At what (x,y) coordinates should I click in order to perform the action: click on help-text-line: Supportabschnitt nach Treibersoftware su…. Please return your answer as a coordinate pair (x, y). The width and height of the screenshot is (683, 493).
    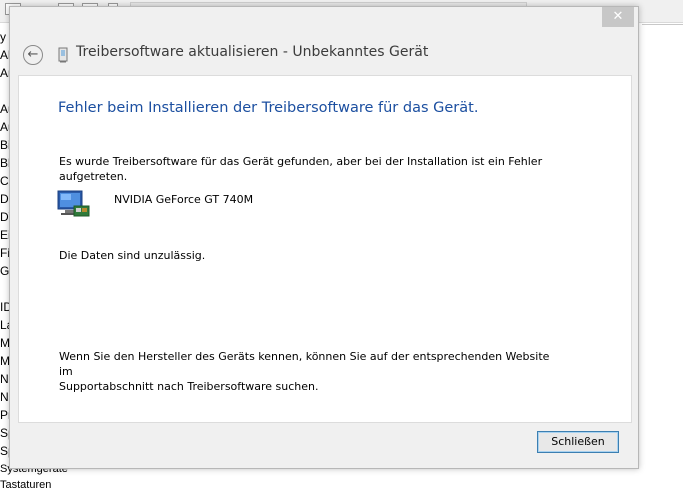
    Looking at the image, I should click on (189, 386).